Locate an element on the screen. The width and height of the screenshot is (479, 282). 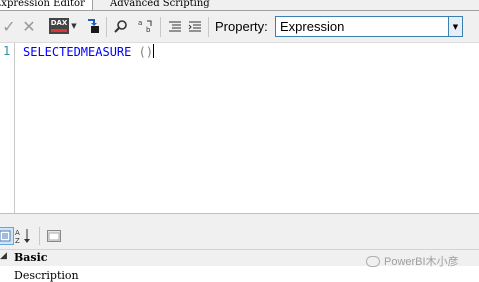
checkmark-icon: ✓ is located at coordinates (9, 26).